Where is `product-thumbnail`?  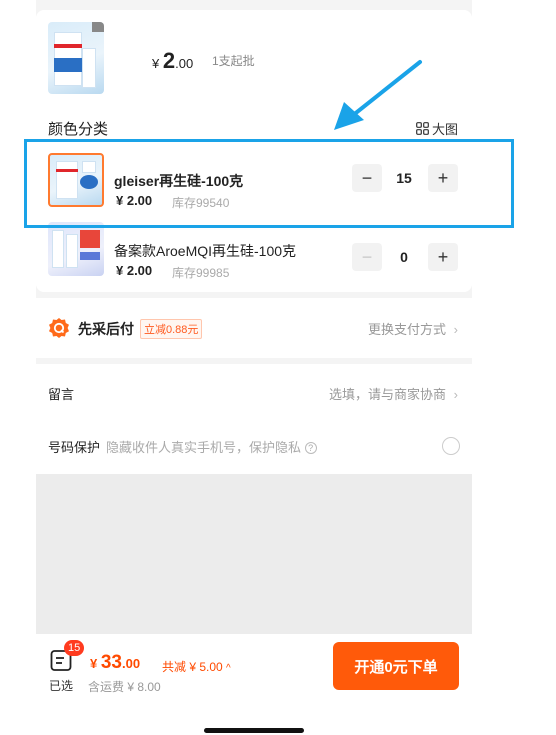 product-thumbnail is located at coordinates (76, 58).